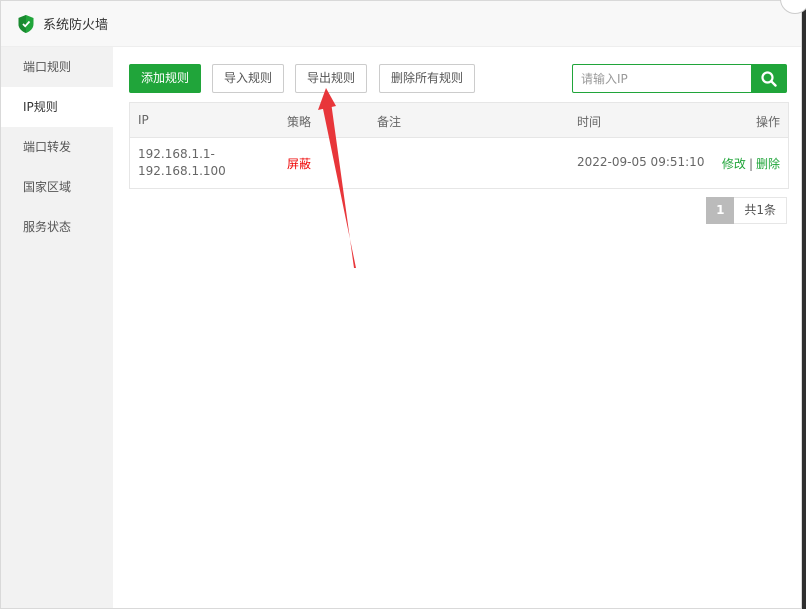 This screenshot has width=806, height=609. I want to click on search-button, so click(768, 78).